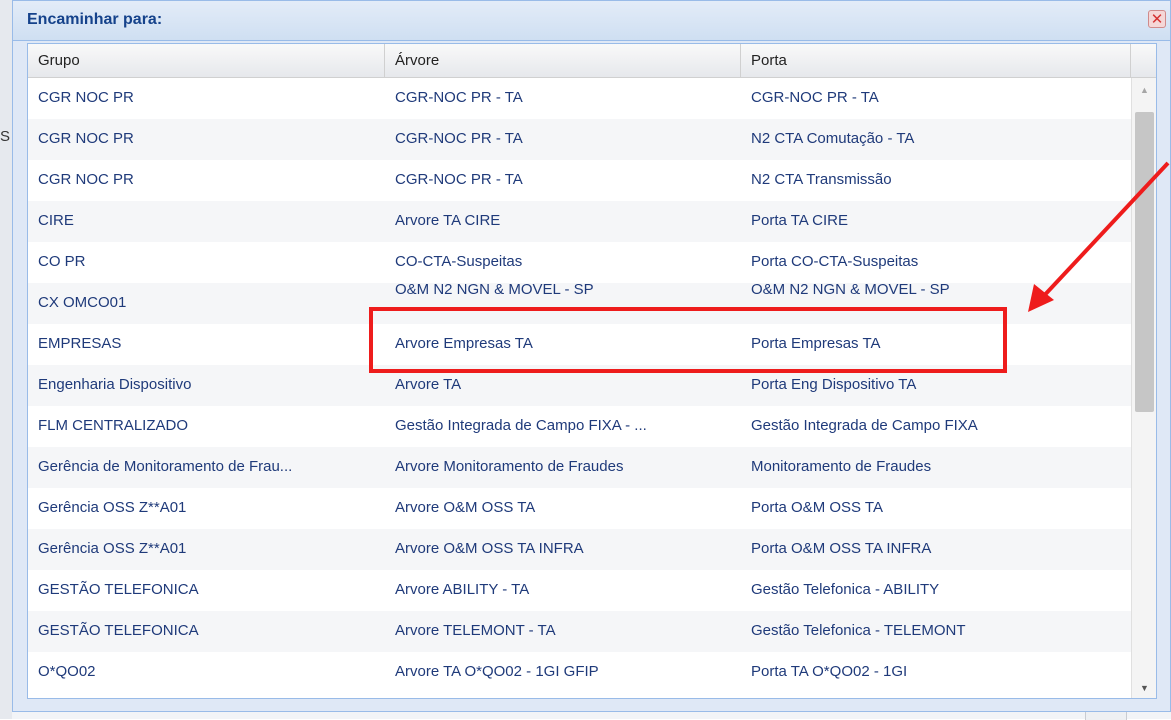 The height and width of the screenshot is (720, 1171). What do you see at coordinates (6, 359) in the screenshot?
I see `background-panel-edge` at bounding box center [6, 359].